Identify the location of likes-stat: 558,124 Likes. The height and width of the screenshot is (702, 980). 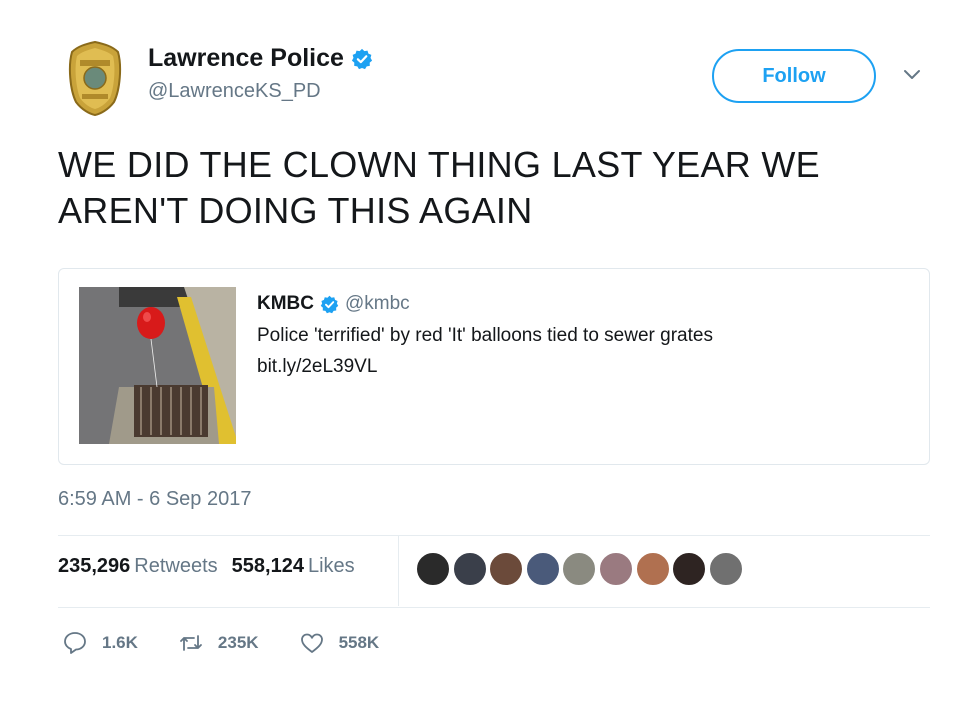
(293, 566).